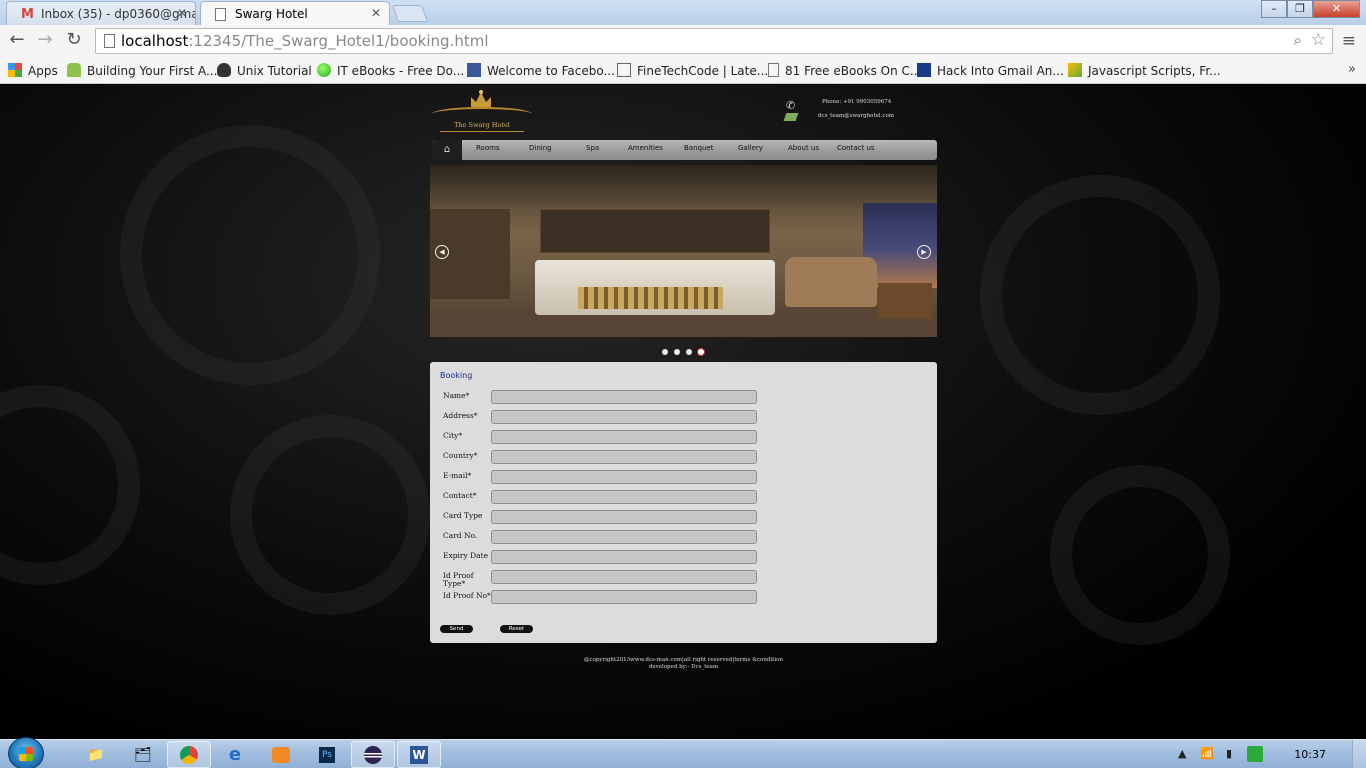 The width and height of the screenshot is (1366, 768). Describe the element at coordinates (96, 754) in the screenshot. I see `explorer-icon: 📁` at that location.